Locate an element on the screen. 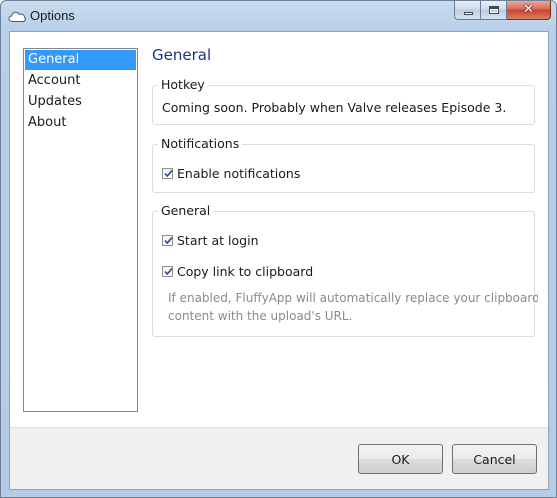 The height and width of the screenshot is (498, 557). cancel-button: Cancel is located at coordinates (494, 459).